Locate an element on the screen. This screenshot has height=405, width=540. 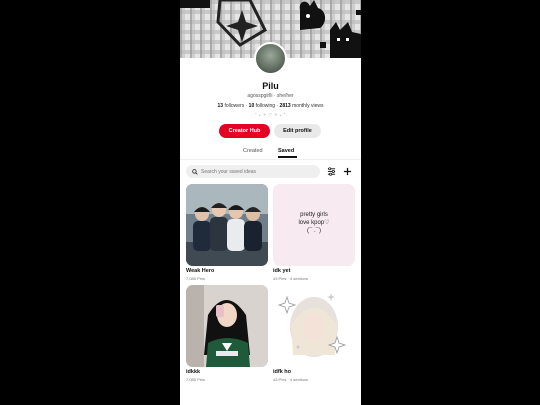
search-icon is located at coordinates (195, 171).